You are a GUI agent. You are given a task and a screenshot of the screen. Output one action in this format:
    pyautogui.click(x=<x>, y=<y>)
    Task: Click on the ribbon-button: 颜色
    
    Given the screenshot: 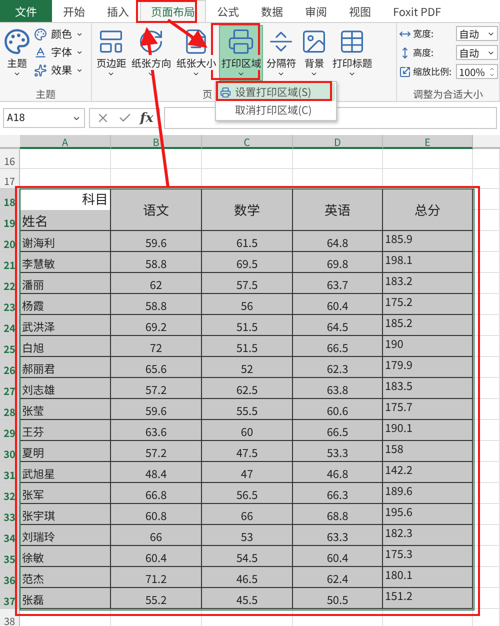 What is the action you would take?
    pyautogui.click(x=58, y=34)
    